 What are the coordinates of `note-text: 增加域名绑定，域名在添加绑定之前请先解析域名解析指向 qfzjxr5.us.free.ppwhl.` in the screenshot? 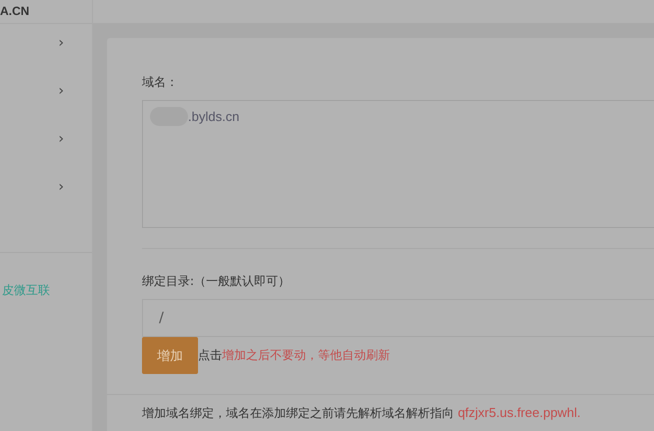 It's located at (362, 413).